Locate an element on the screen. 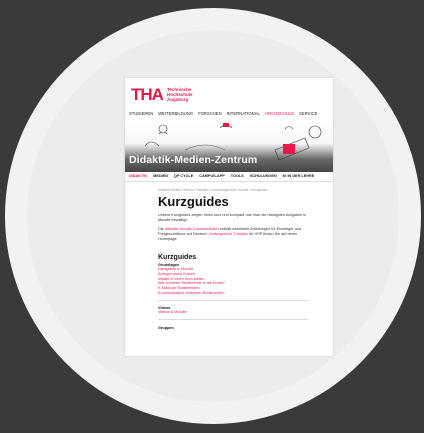  group-videos: Videos Videos & Moodle is located at coordinates (233, 313).